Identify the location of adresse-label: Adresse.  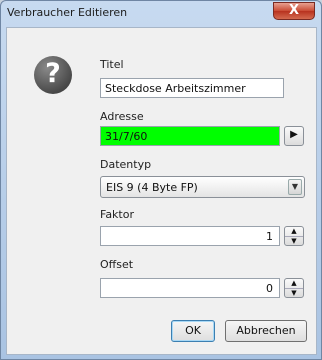
(122, 116).